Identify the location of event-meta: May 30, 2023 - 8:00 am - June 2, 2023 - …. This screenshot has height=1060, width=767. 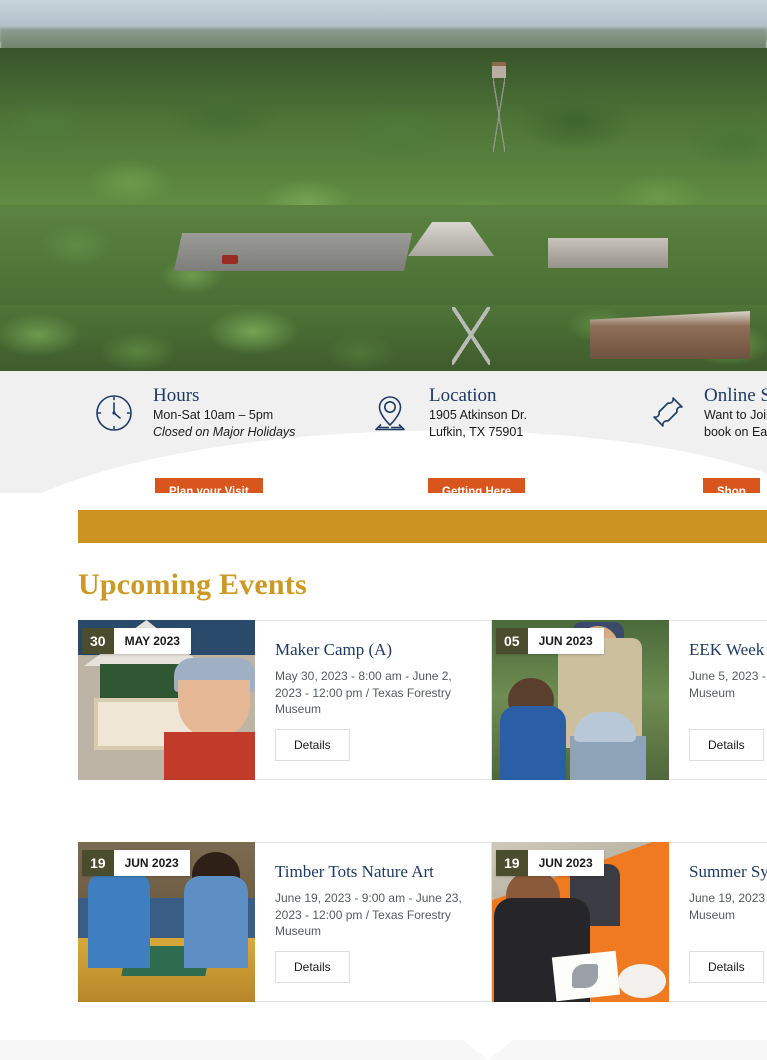
(363, 692).